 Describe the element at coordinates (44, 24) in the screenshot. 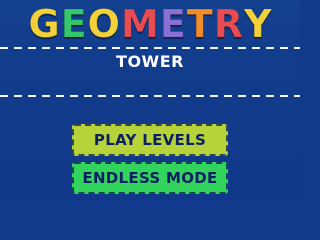

I see `title-letter: G` at that location.